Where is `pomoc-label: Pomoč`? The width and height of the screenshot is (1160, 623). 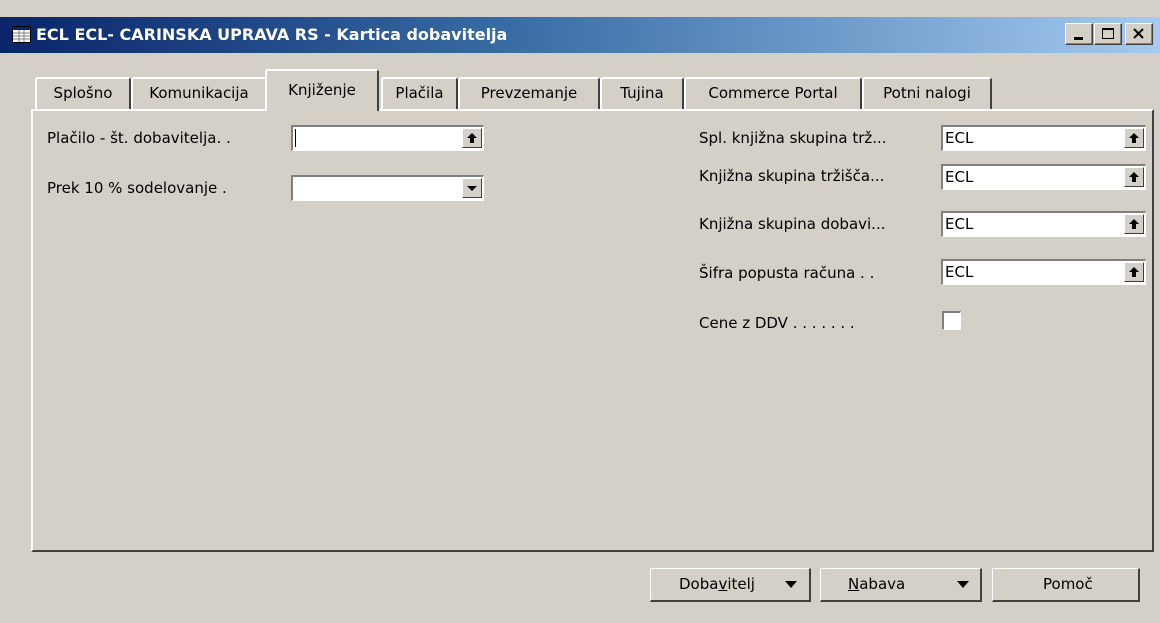
pomoc-label: Pomoč is located at coordinates (1068, 584).